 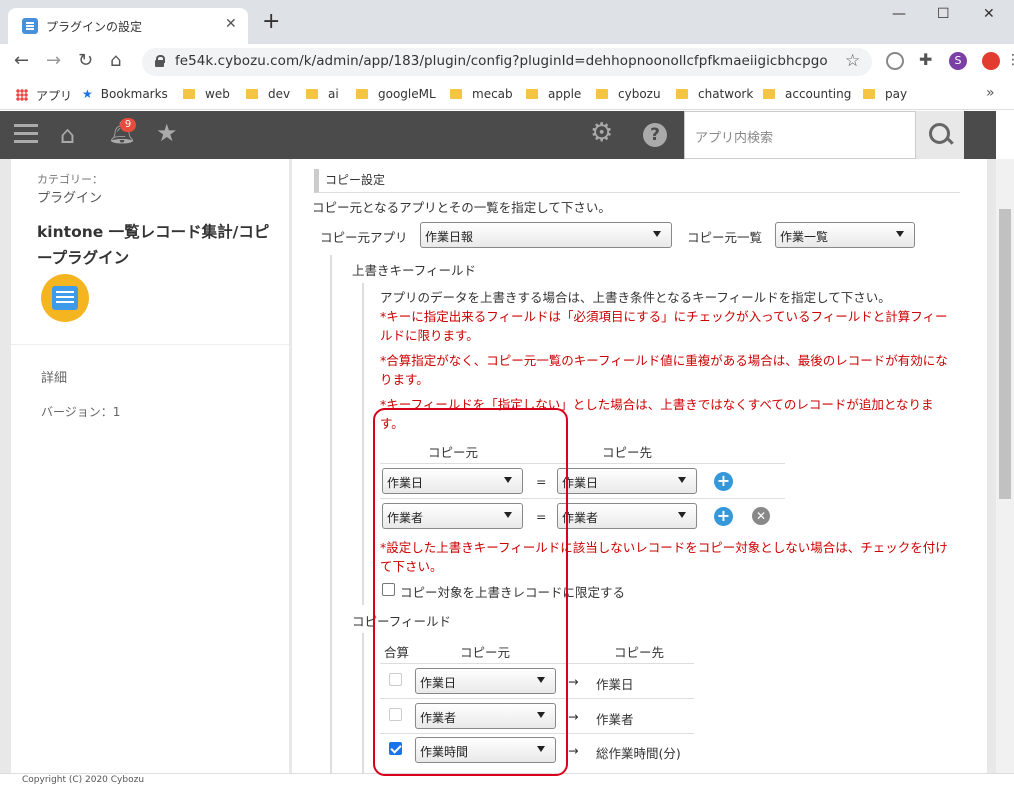 What do you see at coordinates (396, 94) in the screenshot?
I see `bookmark-folder-googleml: googleML` at bounding box center [396, 94].